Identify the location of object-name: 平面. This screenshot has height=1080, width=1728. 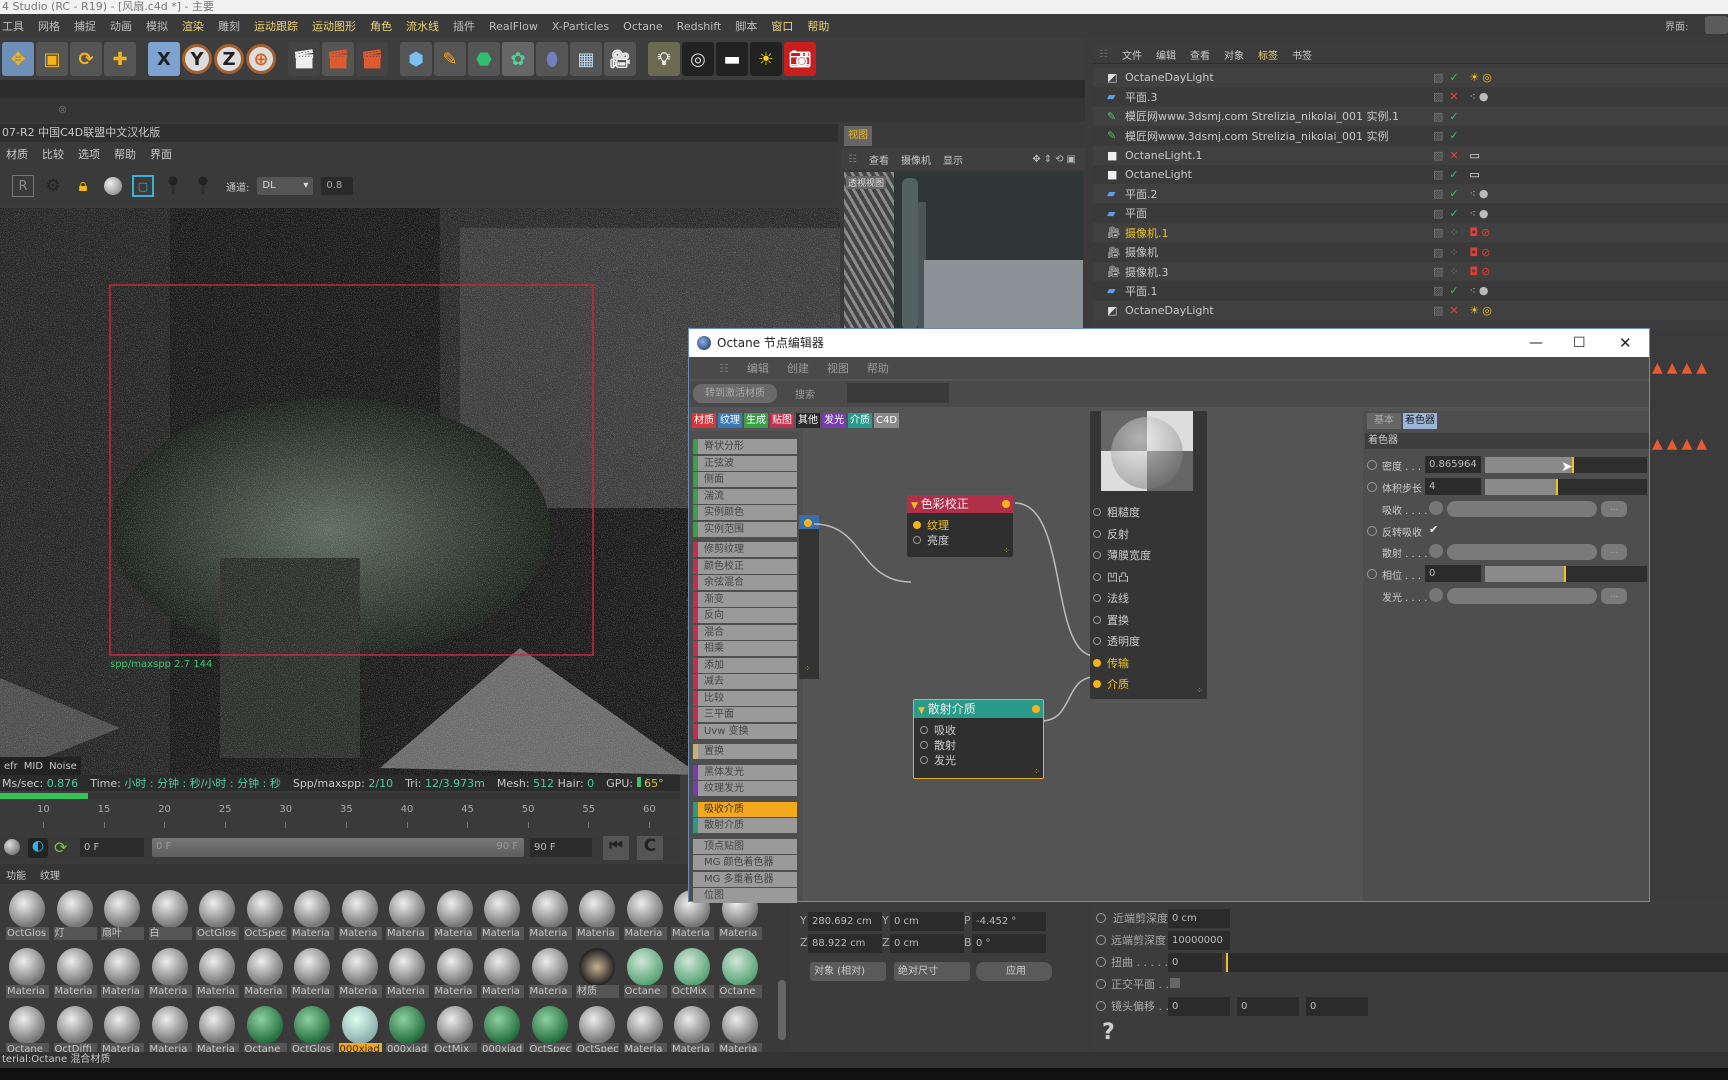
(1277, 213).